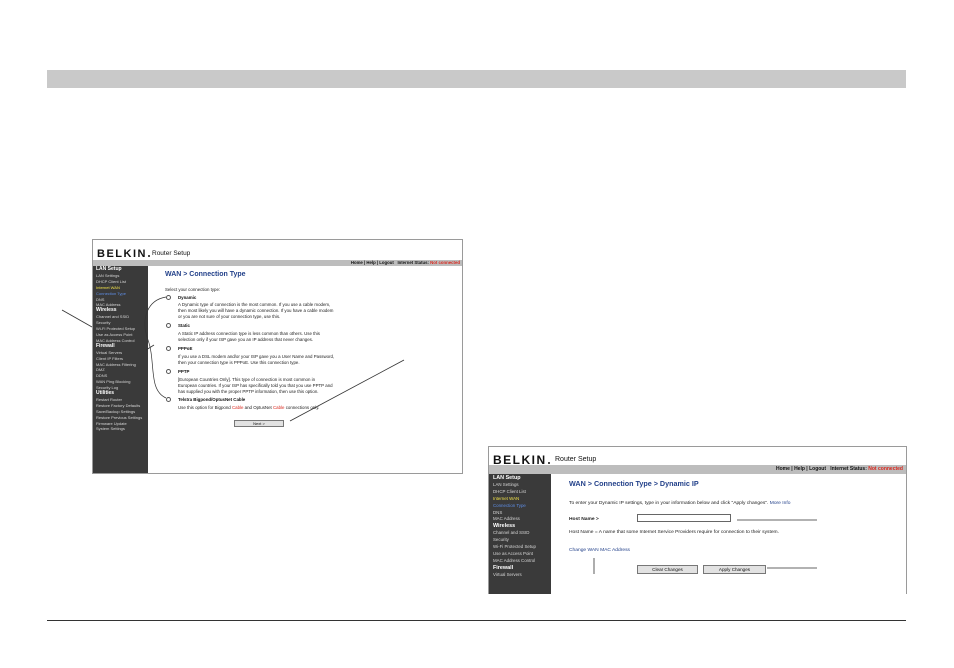 This screenshot has height=668, width=954. What do you see at coordinates (476, 620) in the screenshot?
I see `page-footer-rule` at bounding box center [476, 620].